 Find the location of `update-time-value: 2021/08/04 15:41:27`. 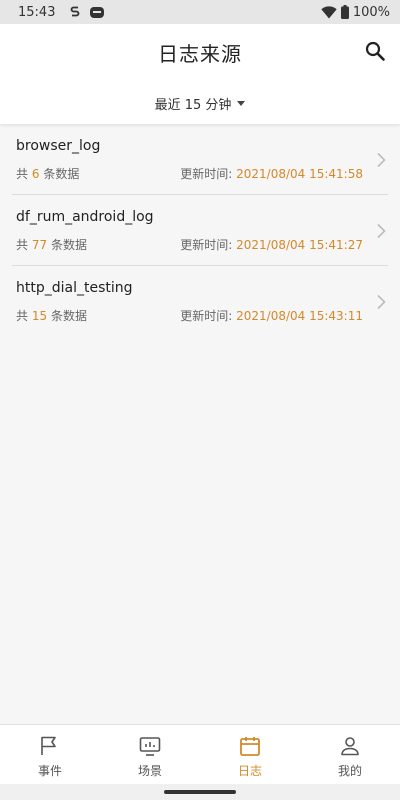

update-time-value: 2021/08/04 15:41:27 is located at coordinates (299, 245).